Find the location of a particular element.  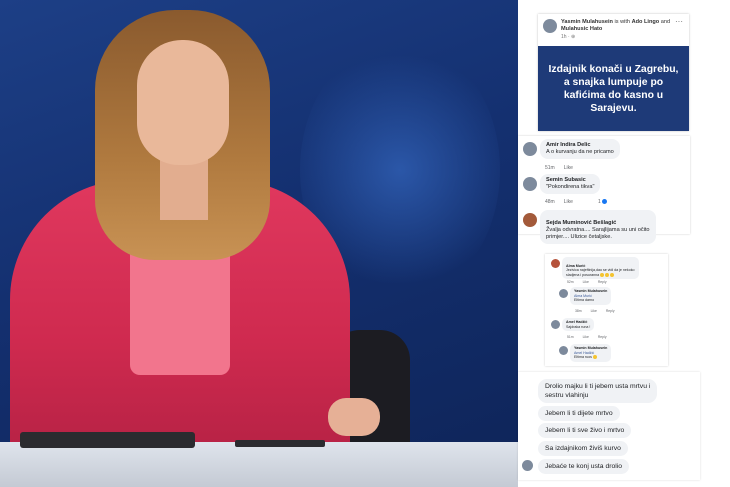

comment-meta: 51m Like is located at coordinates (563, 168).